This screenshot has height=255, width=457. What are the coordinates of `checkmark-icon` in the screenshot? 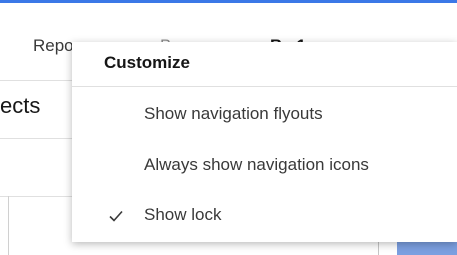 It's located at (116, 216).